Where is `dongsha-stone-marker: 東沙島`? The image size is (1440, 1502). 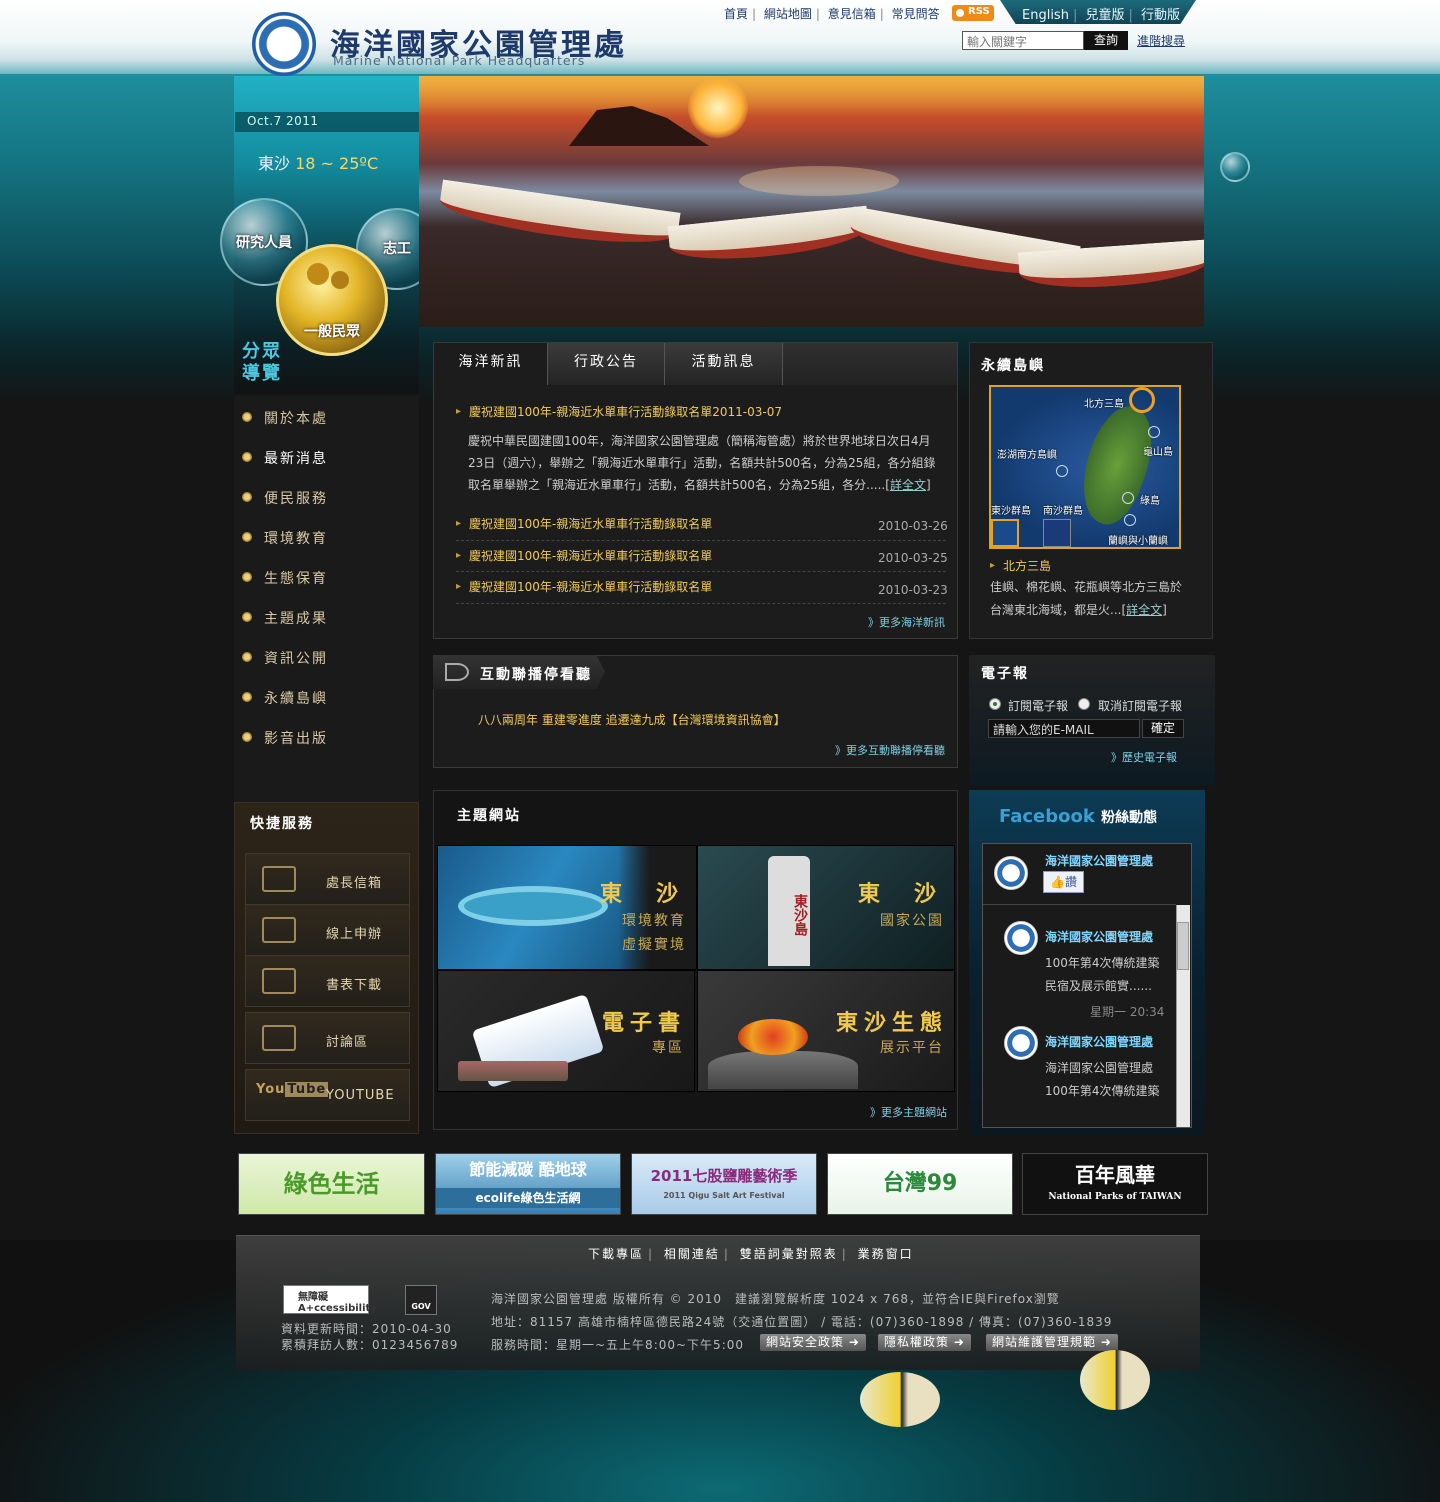 dongsha-stone-marker: 東沙島 is located at coordinates (789, 911).